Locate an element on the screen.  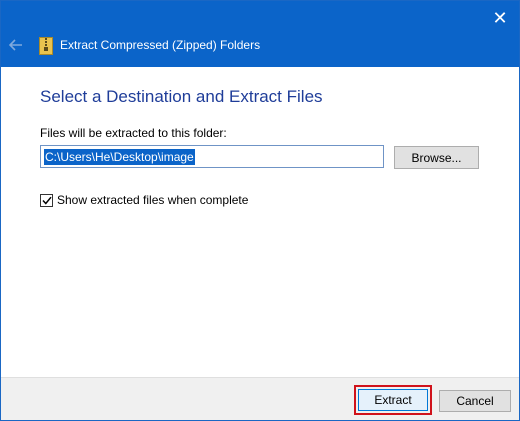
checkmark-icon is located at coordinates (46, 200).